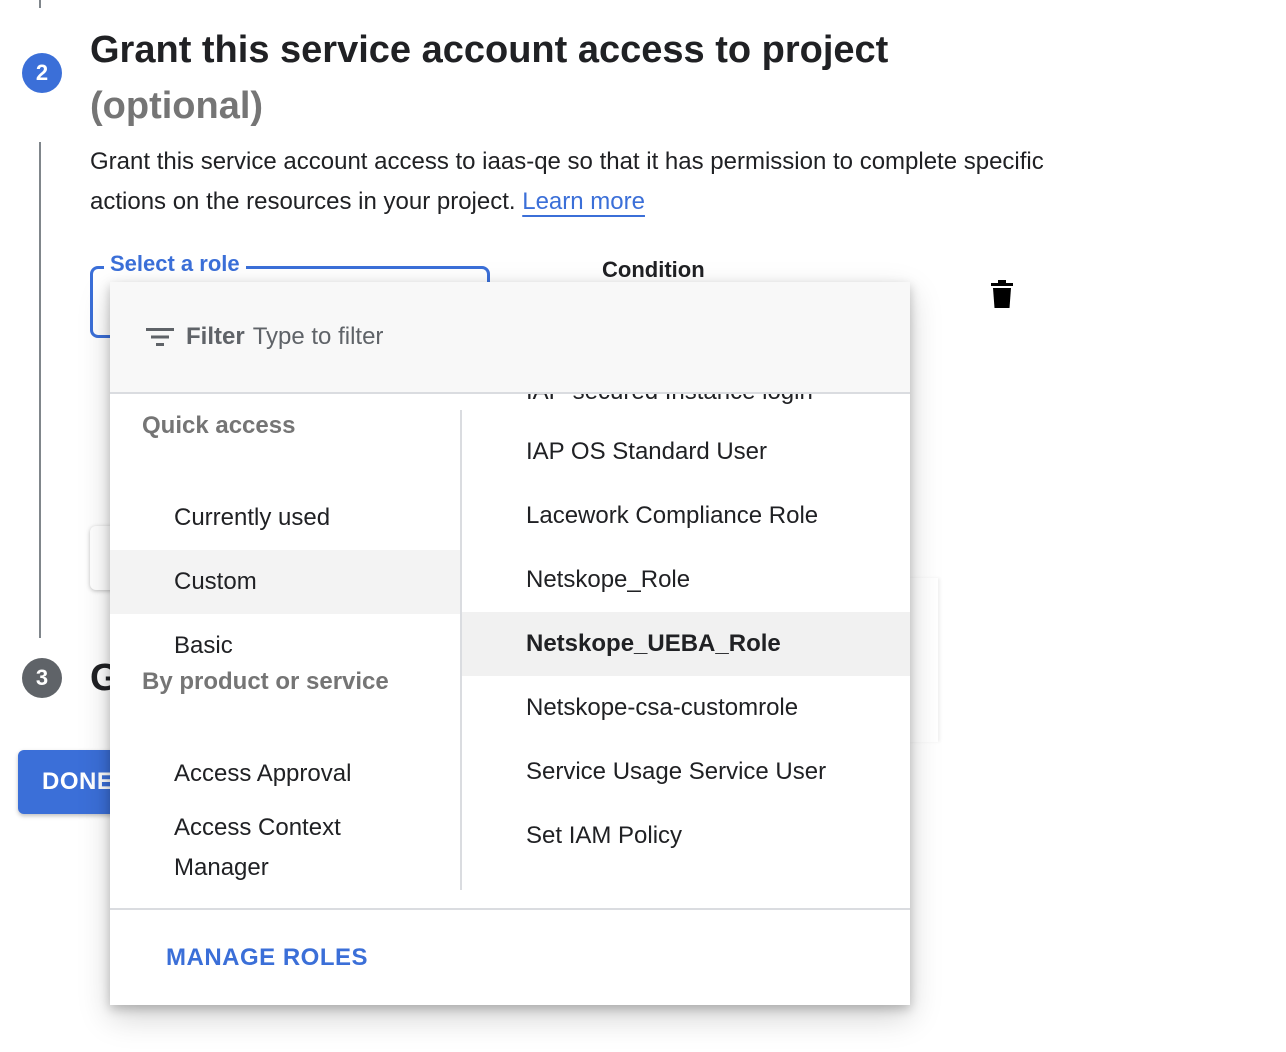 This screenshot has width=1286, height=1052. I want to click on role-item: Lacework Compliance Role, so click(686, 516).